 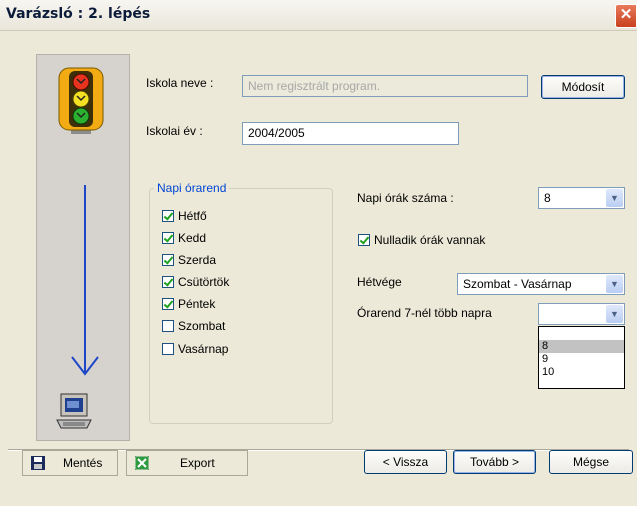 I want to click on floppy-save-icon, so click(x=38, y=463).